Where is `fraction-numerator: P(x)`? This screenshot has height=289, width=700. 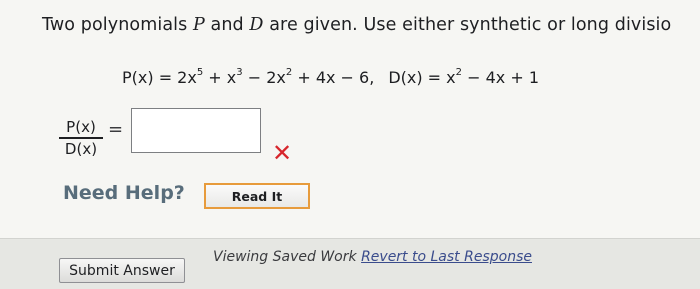 fraction-numerator: P(x) is located at coordinates (81, 127).